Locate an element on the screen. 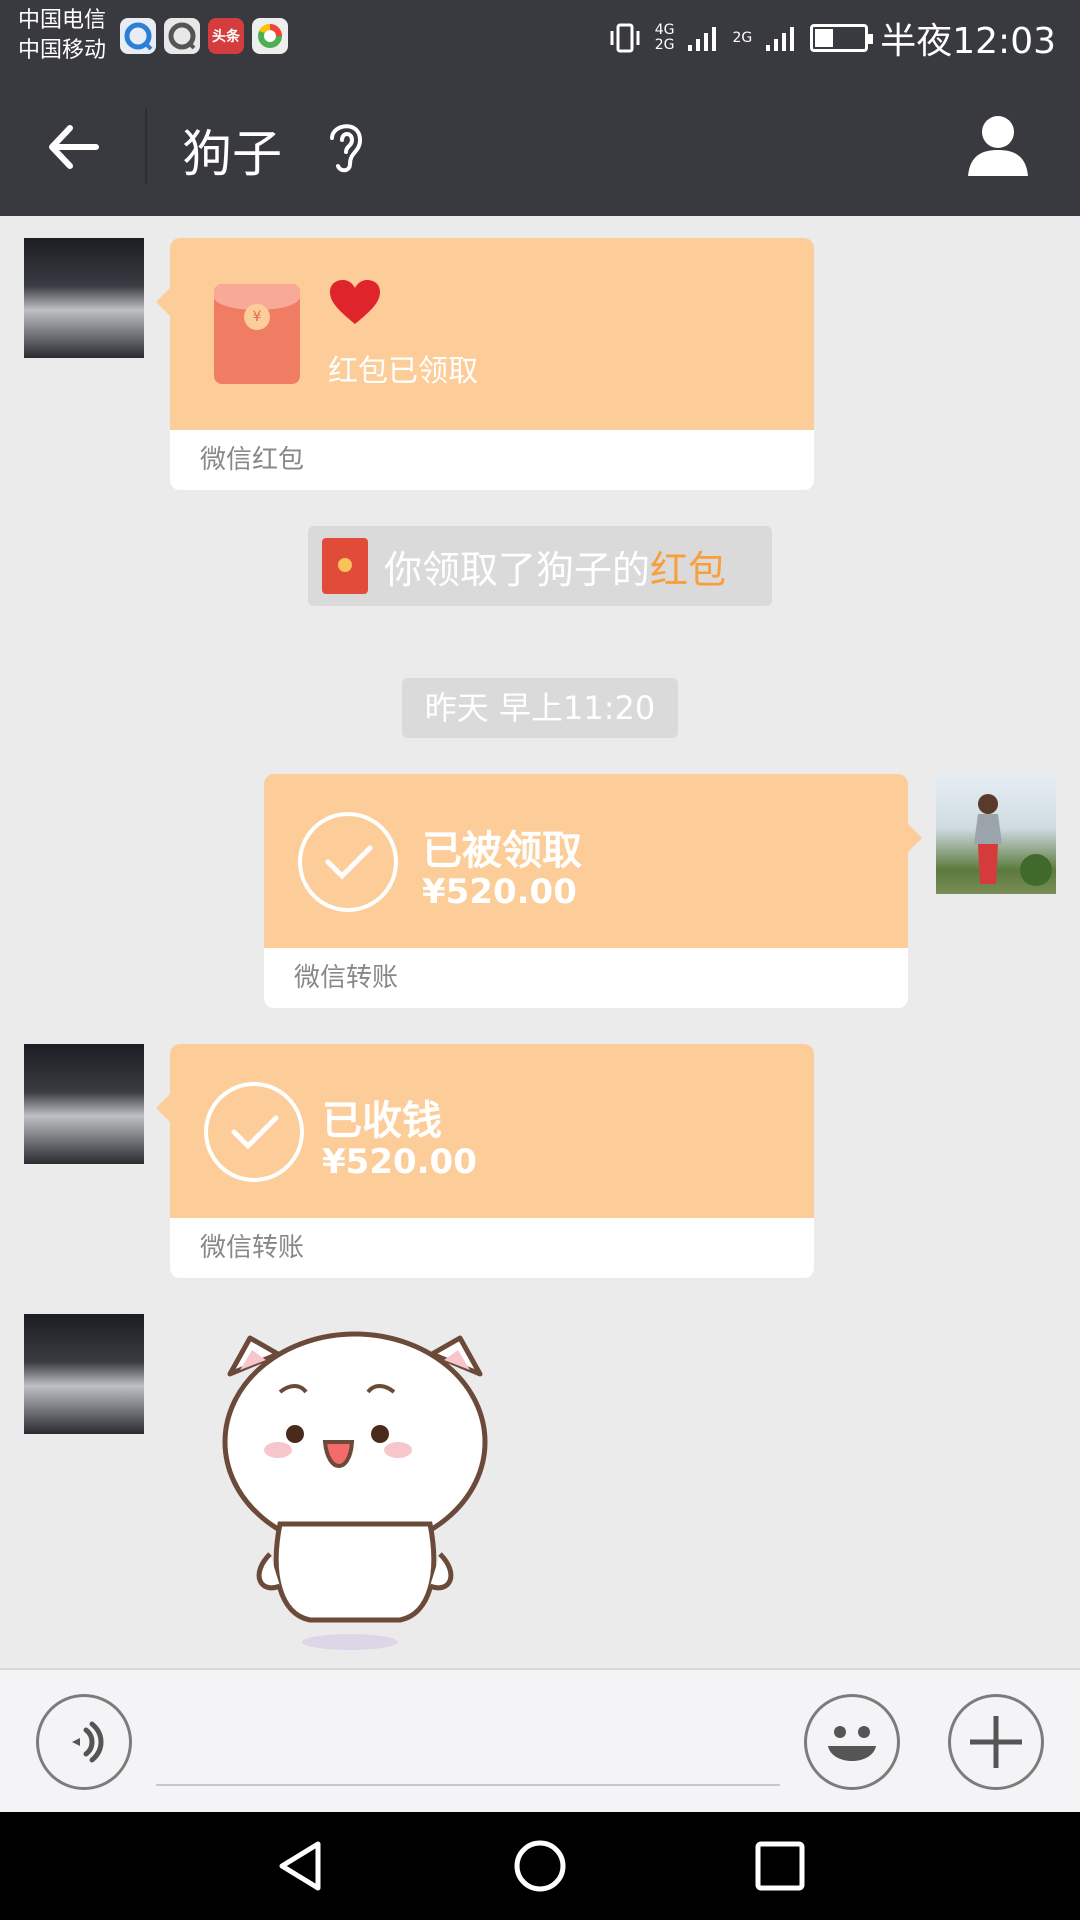 The width and height of the screenshot is (1080, 1920). network-type: 4G 2G is located at coordinates (665, 38).